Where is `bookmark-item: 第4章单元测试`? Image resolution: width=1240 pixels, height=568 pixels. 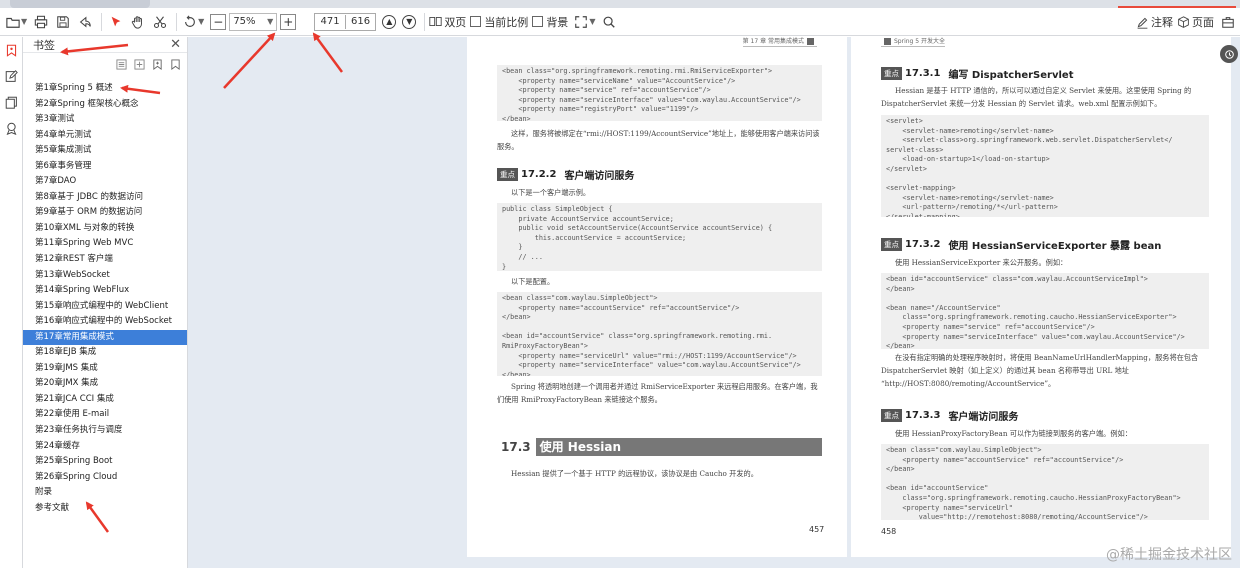
bookmark-item: 第4章单元测试 is located at coordinates (105, 136).